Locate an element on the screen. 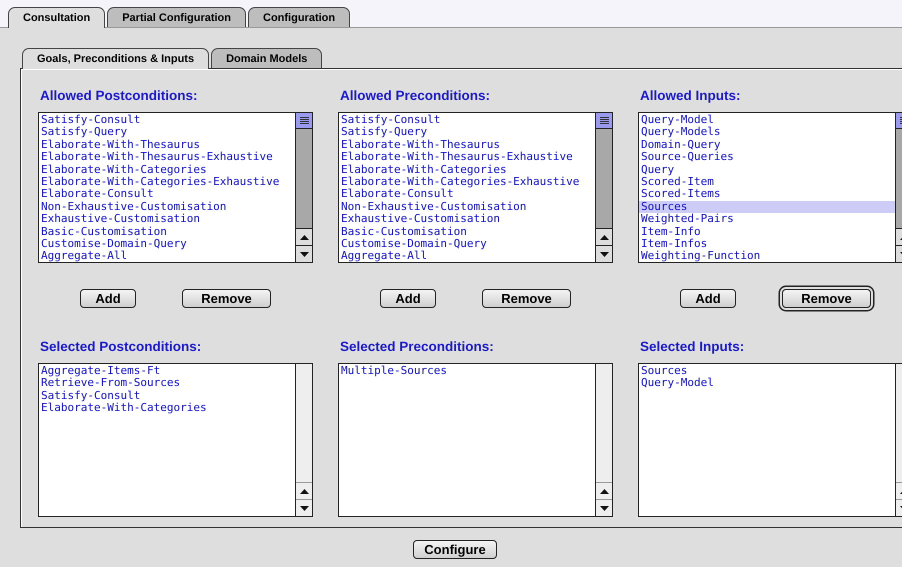 Image resolution: width=902 pixels, height=567 pixels. section-heading: Selected Preconditions: is located at coordinates (417, 347).